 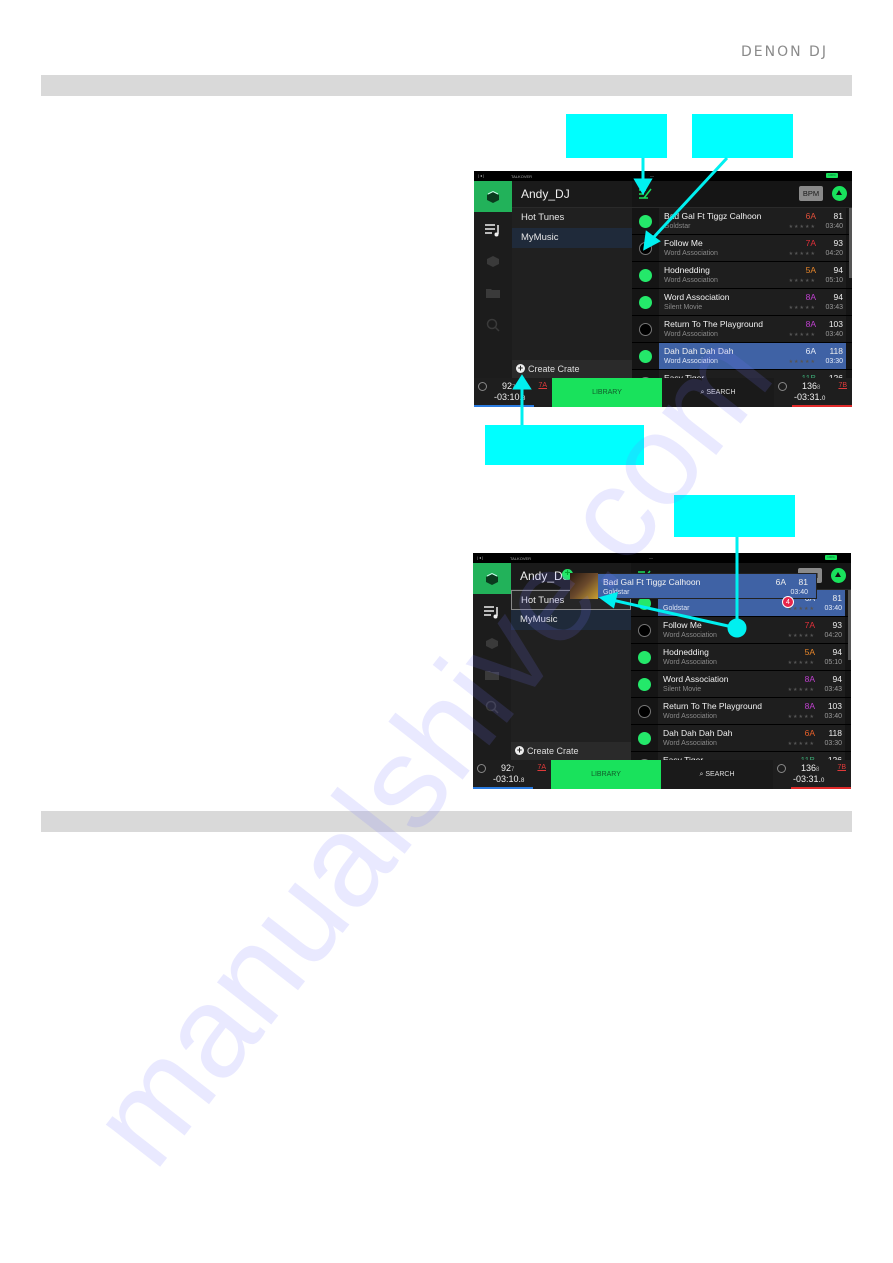 I want to click on status-bar: |◂| TALKOVER — 100%, so click(x=662, y=558).